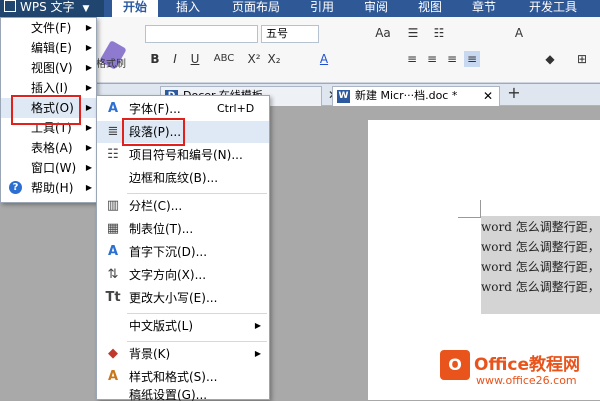  I want to click on menu-item-view: 视图(V) ▶, so click(48, 68).